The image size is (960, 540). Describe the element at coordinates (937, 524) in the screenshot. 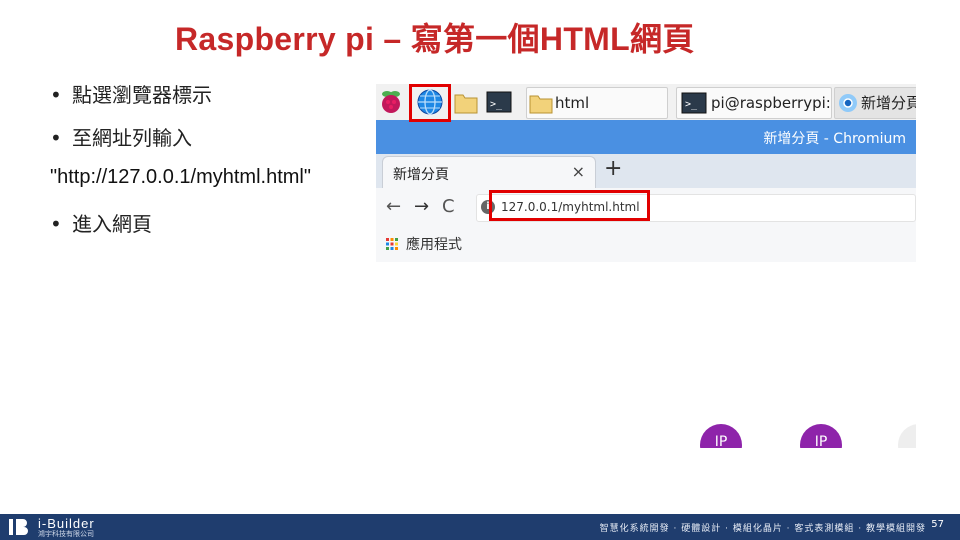

I see `page-number: 57` at that location.